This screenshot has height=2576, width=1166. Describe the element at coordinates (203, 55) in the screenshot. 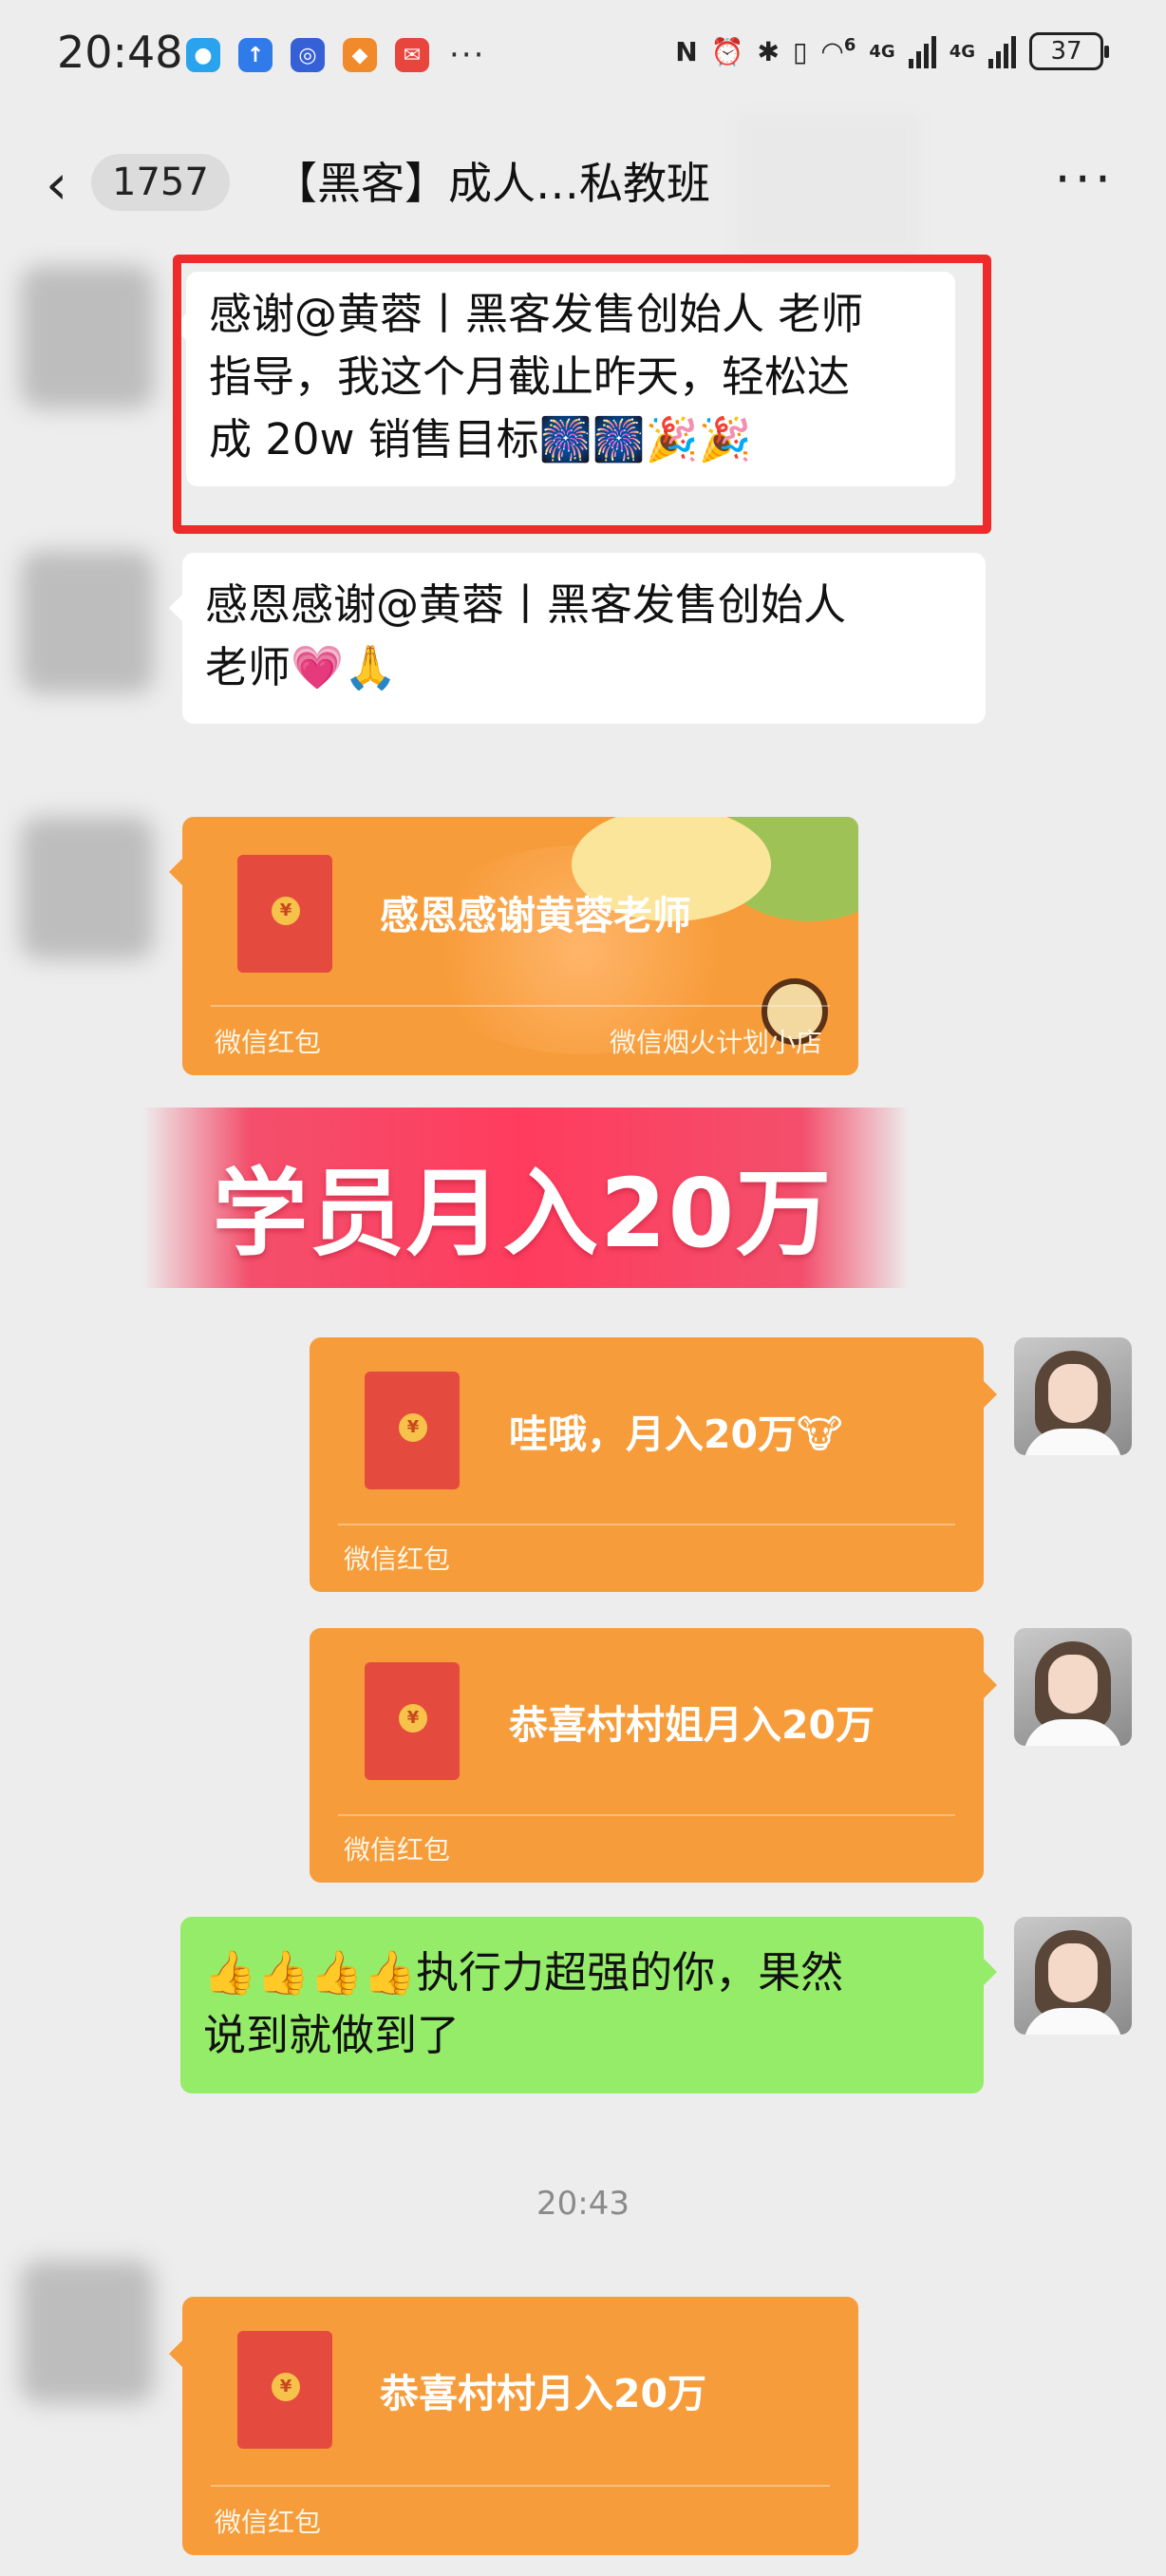

I see `chat-app-icon: ●` at that location.